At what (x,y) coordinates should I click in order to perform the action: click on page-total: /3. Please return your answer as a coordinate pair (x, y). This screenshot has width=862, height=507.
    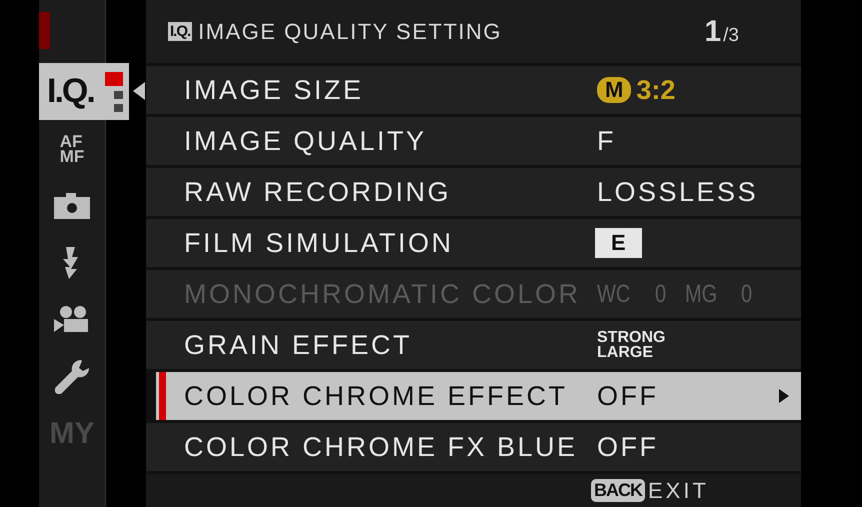
    Looking at the image, I should click on (731, 35).